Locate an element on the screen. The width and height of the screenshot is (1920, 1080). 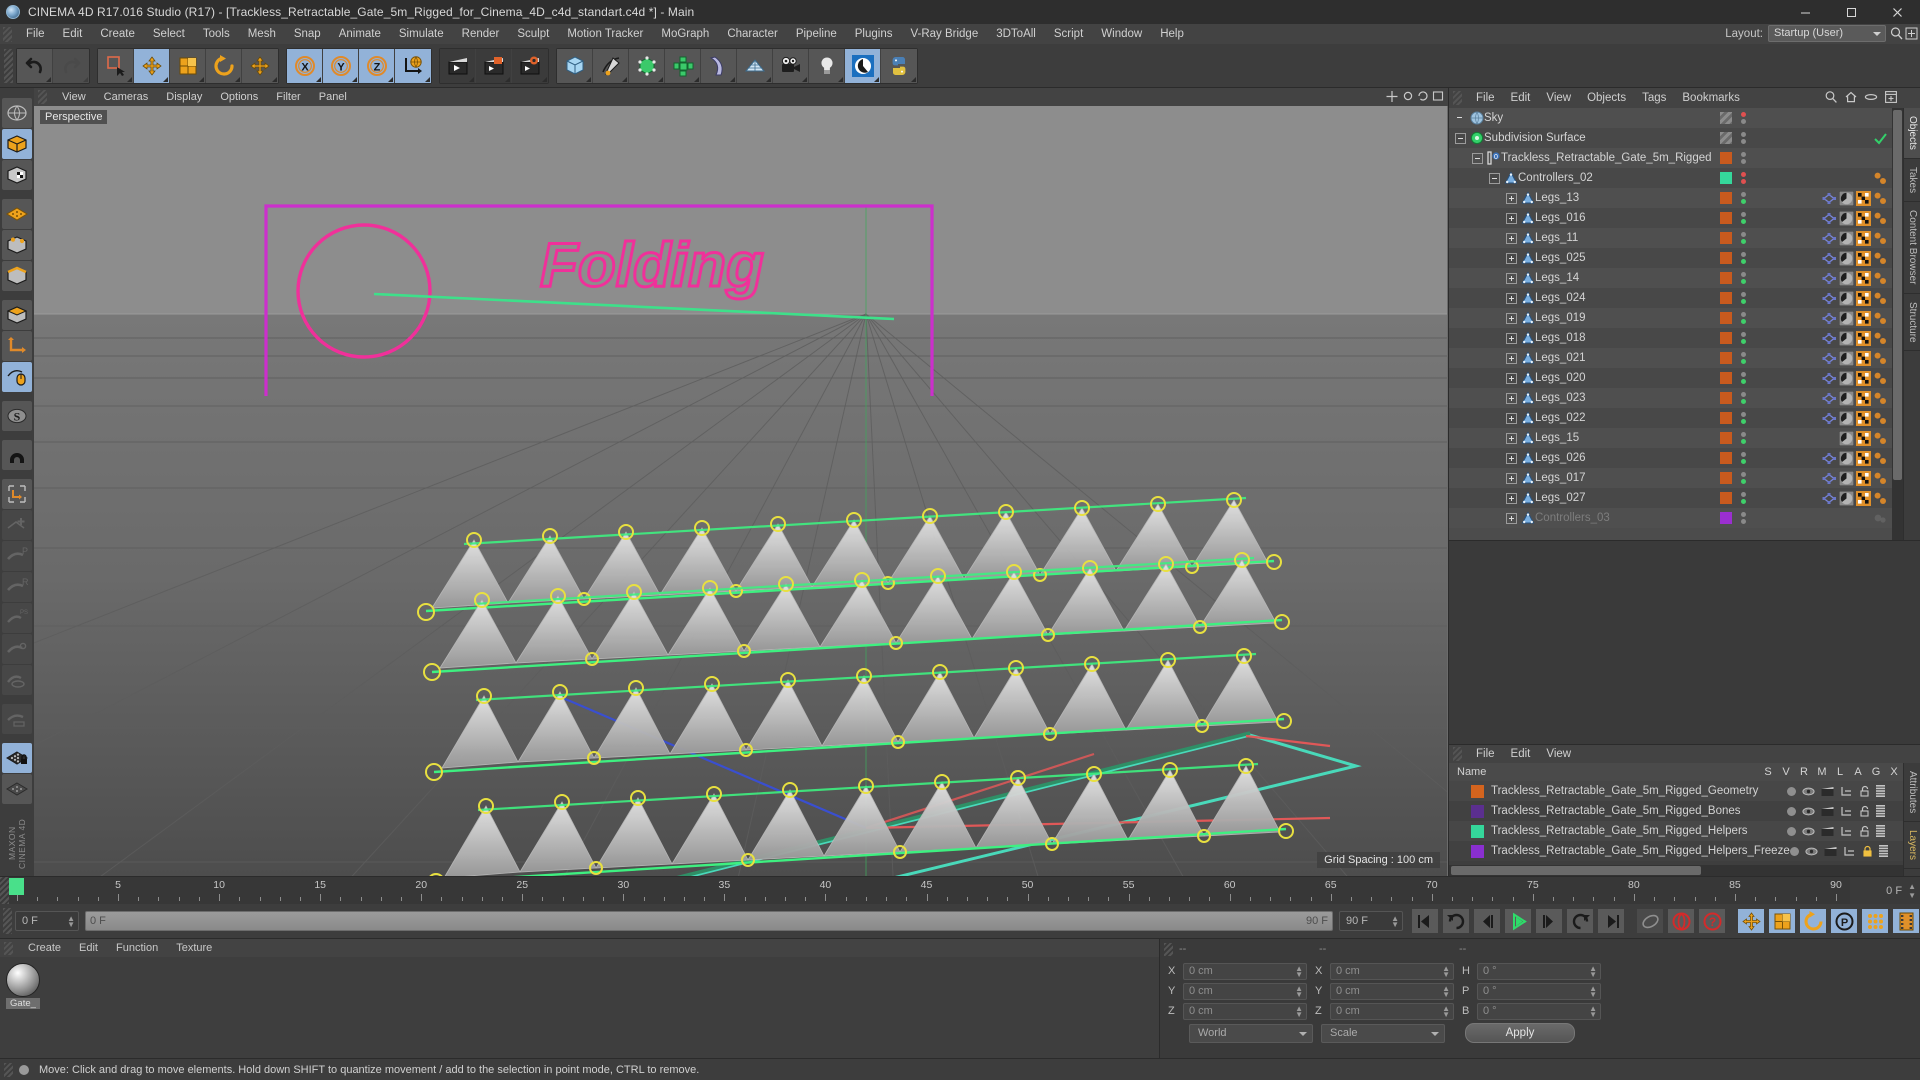
model-mode-button is located at coordinates (17, 144).